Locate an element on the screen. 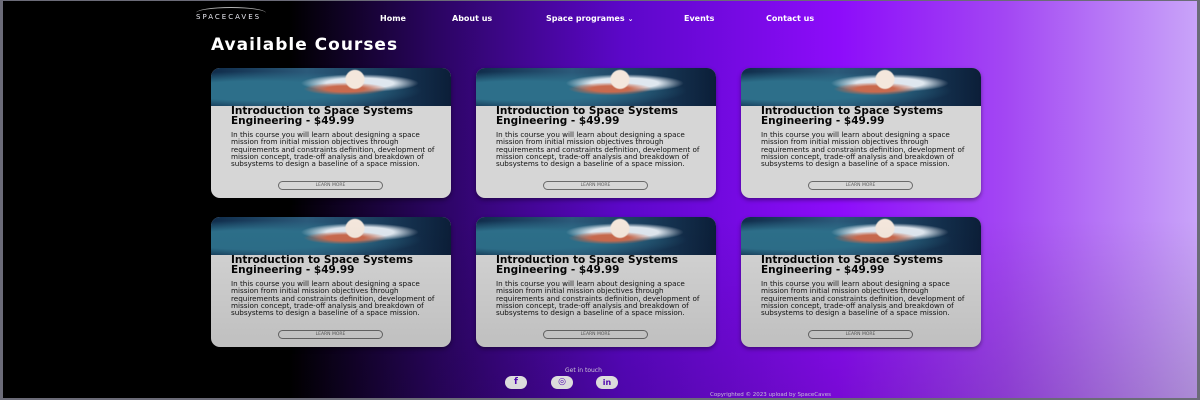 The height and width of the screenshot is (400, 1200). facebook-icon: f is located at coordinates (516, 382).